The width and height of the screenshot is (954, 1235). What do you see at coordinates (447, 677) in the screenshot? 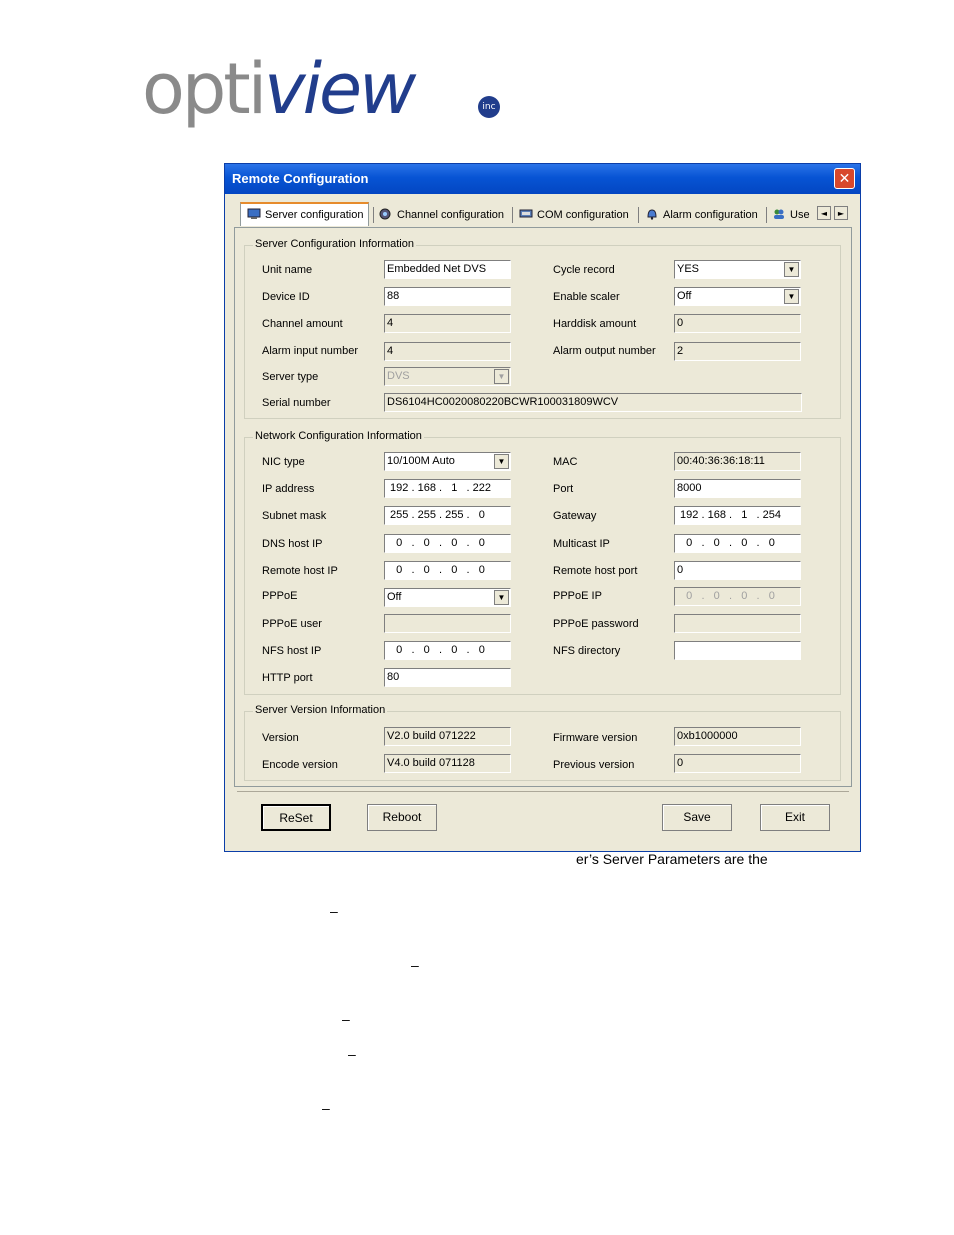
I see `http-port-input: 80` at bounding box center [447, 677].